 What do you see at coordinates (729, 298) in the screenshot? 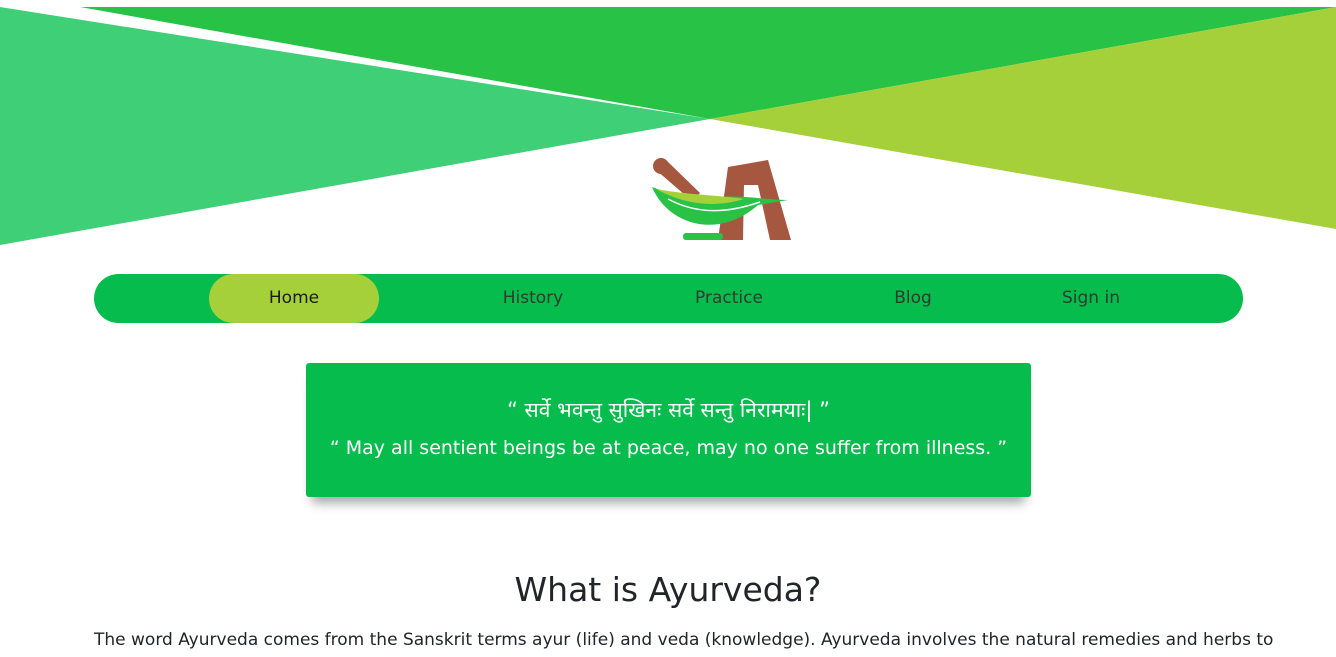
I see `nav-item-practice: Practice` at bounding box center [729, 298].